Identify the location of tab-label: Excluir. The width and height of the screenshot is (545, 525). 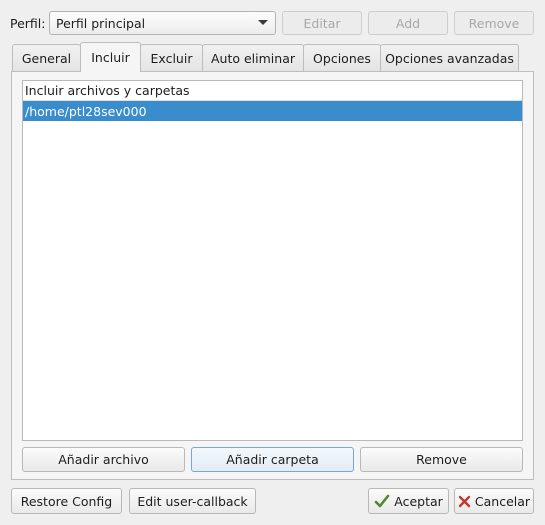
(171, 58).